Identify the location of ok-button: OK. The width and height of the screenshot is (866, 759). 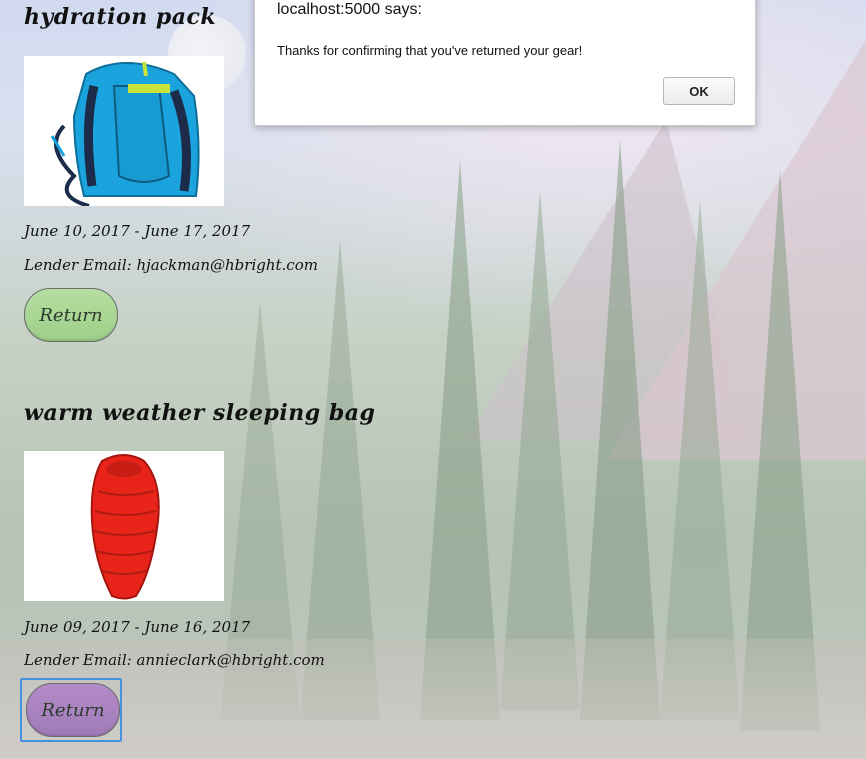
(699, 91).